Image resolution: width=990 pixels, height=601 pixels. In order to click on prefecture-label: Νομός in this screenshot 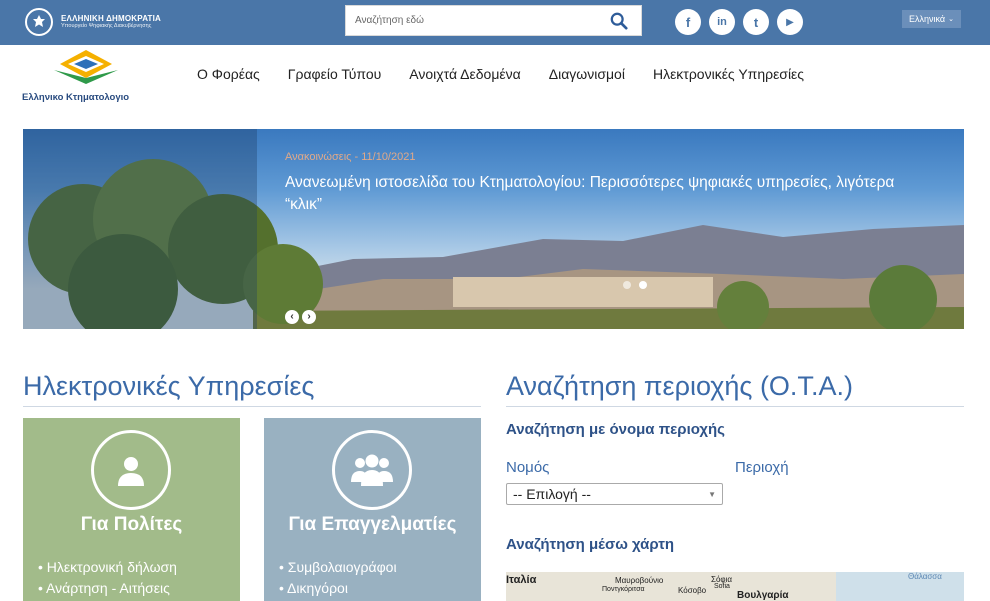, I will do `click(528, 467)`.